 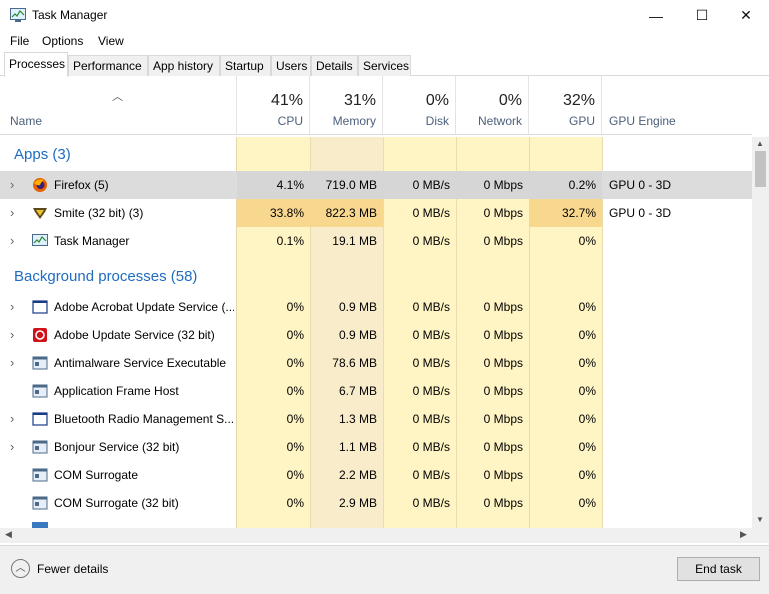 I want to click on tab-details: Details, so click(x=334, y=65).